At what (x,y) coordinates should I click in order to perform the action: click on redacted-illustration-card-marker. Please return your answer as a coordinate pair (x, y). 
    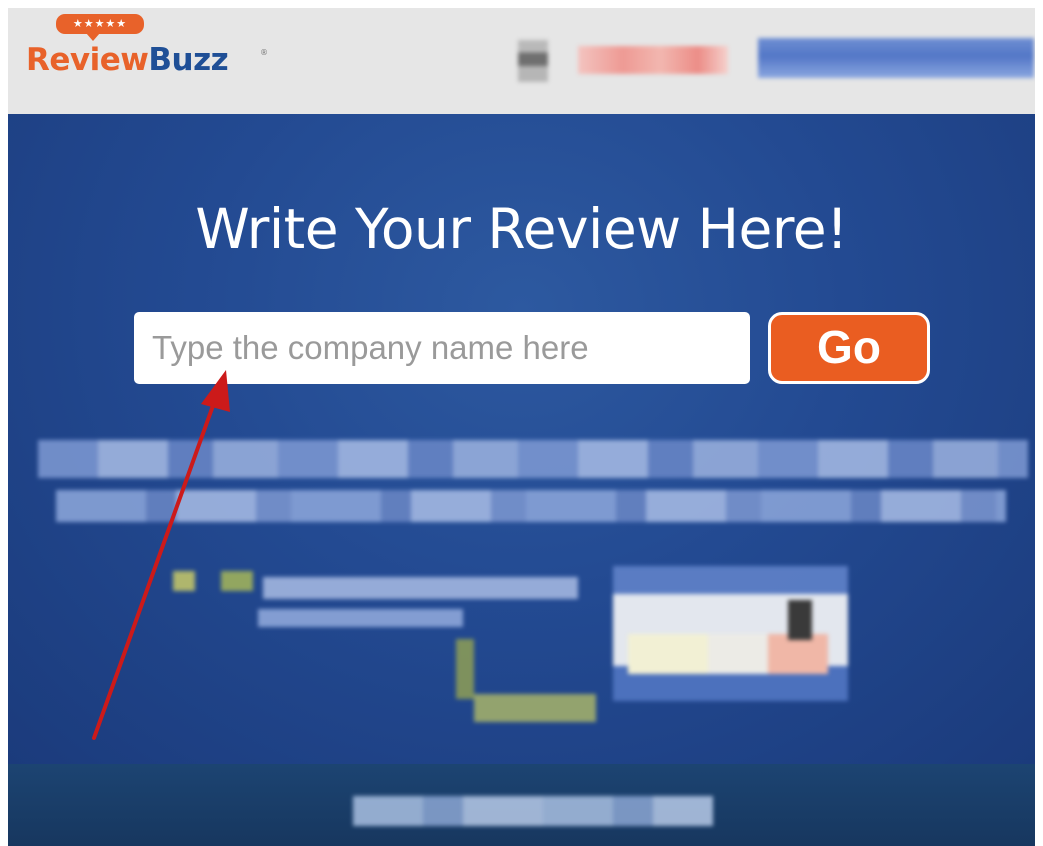
    Looking at the image, I should click on (800, 620).